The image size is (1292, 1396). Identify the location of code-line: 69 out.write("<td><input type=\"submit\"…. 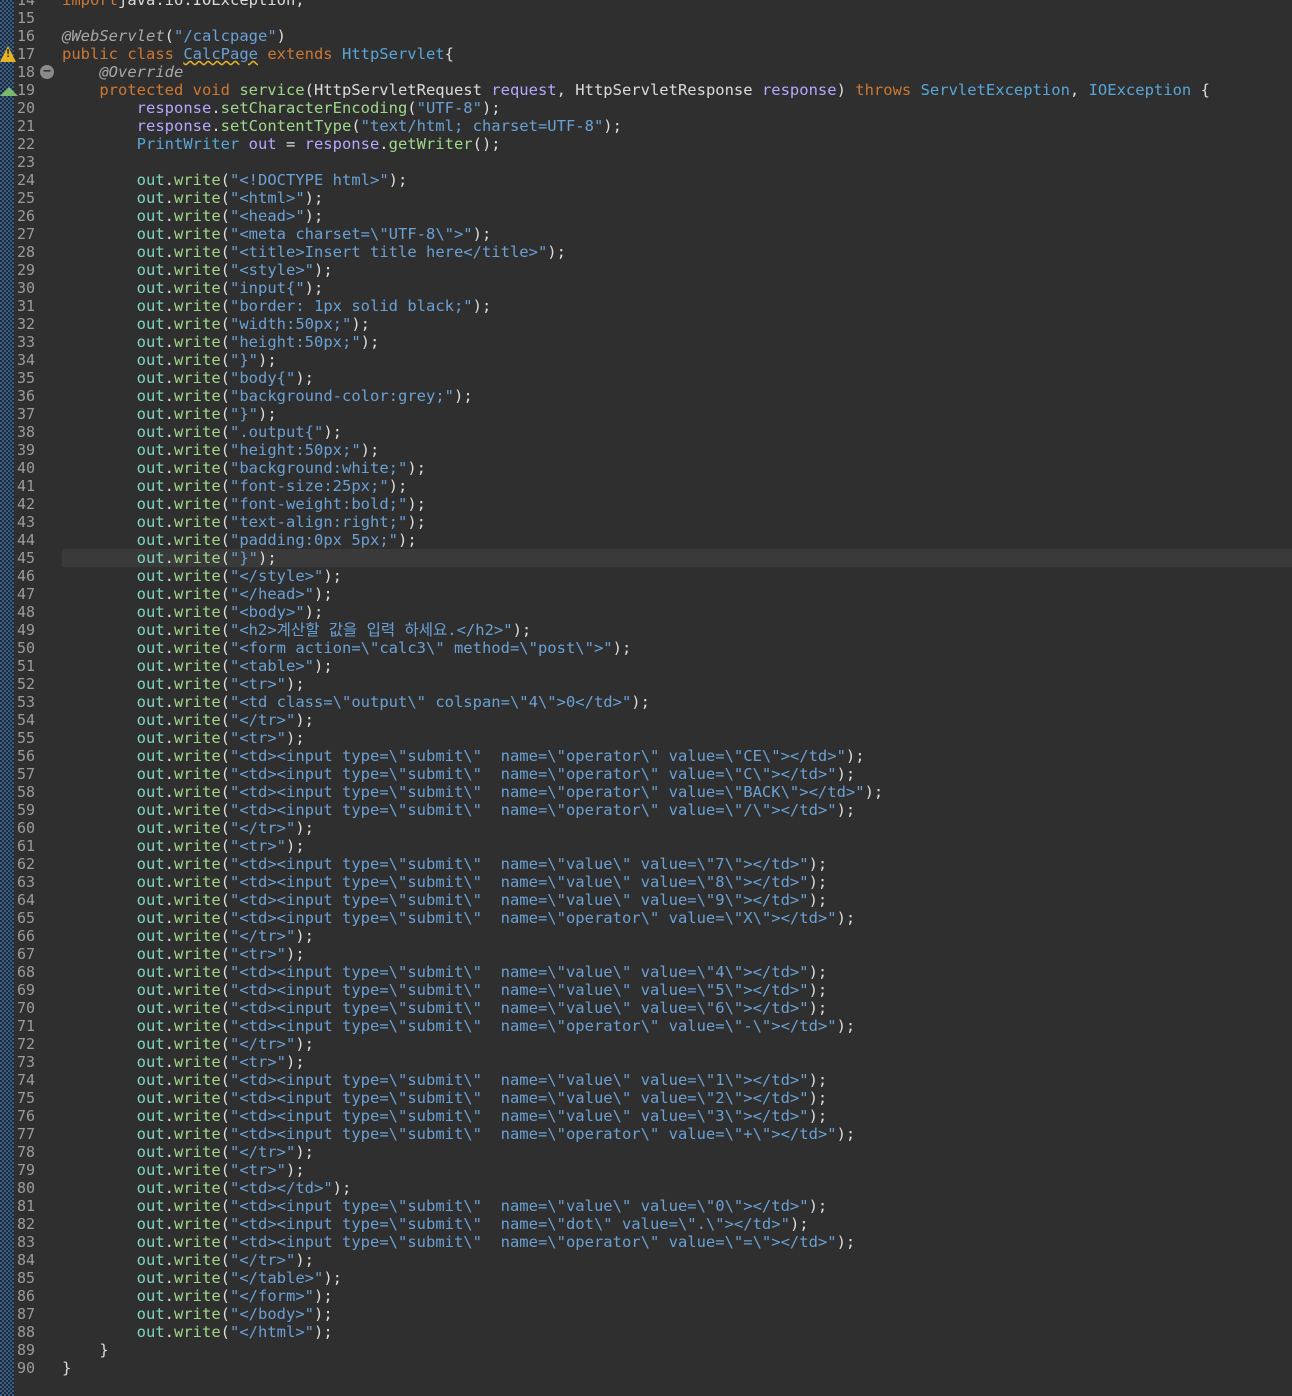
(646, 990).